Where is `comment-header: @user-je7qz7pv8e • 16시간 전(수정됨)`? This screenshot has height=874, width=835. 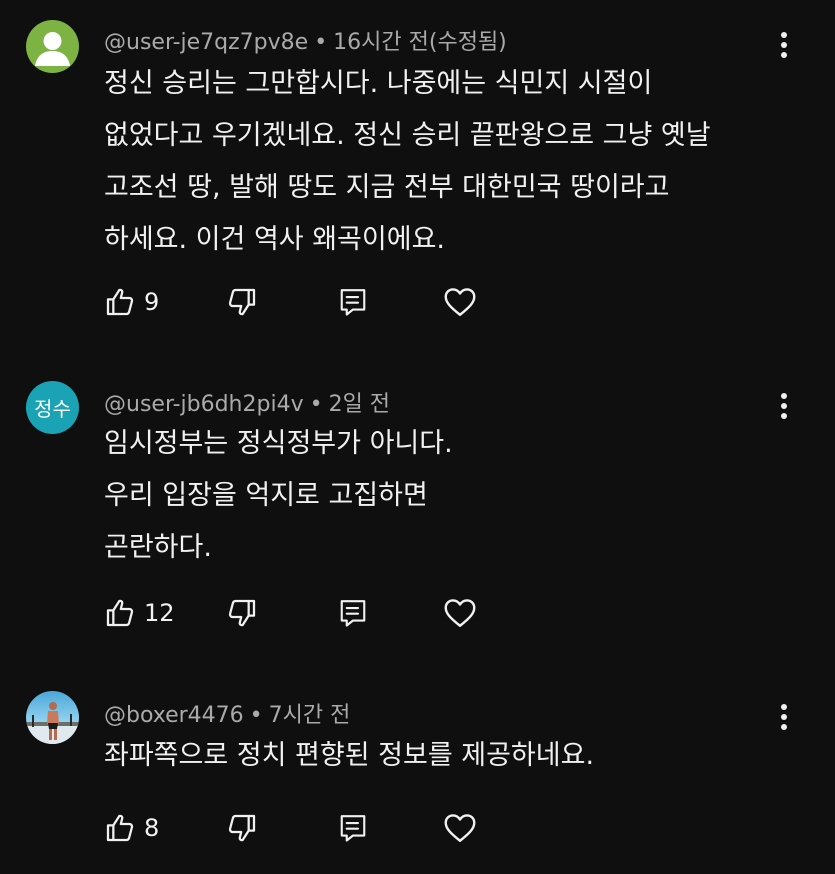
comment-header: @user-je7qz7pv8e • 16시간 전(수정됨) is located at coordinates (305, 40).